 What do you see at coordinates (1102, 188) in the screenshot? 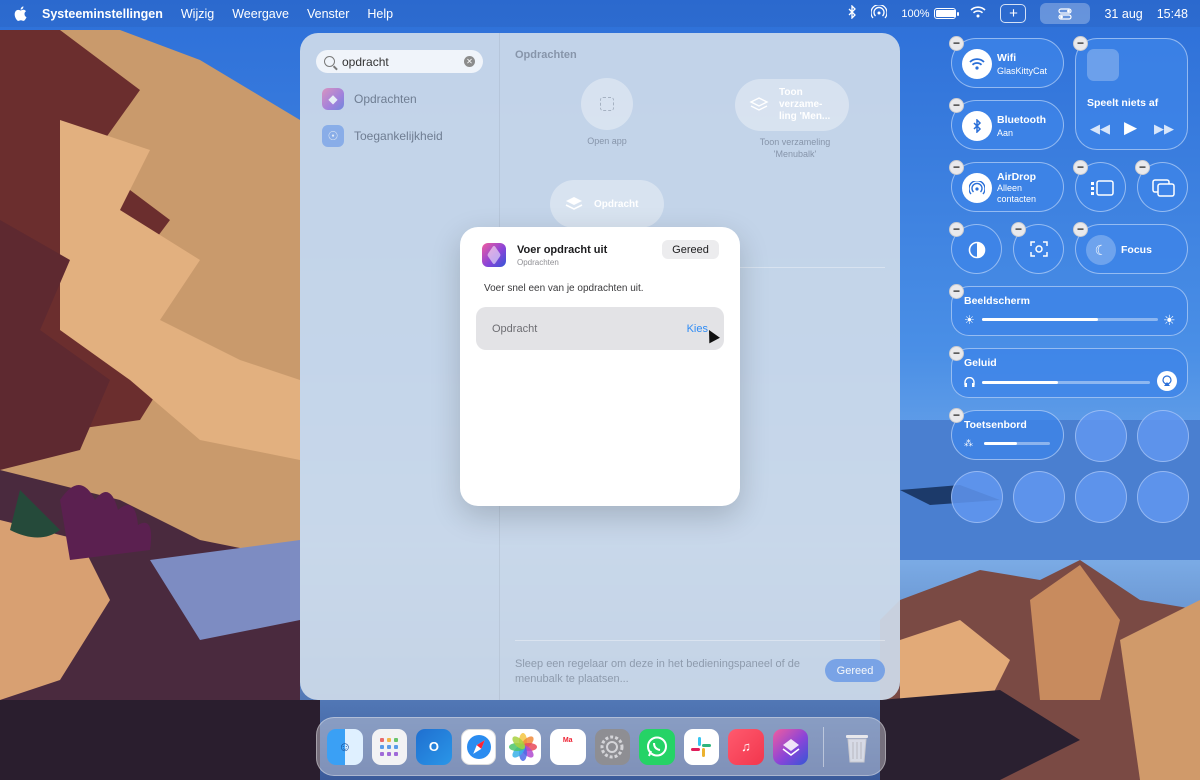
I see `stage-manager-icon` at bounding box center [1102, 188].